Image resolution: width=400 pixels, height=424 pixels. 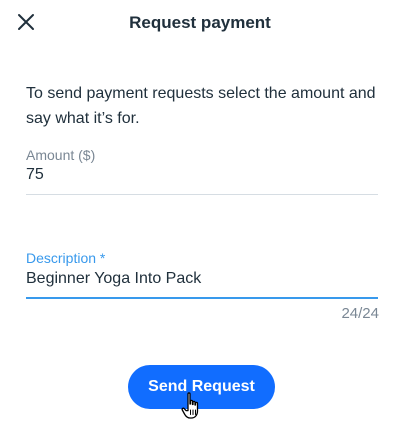 What do you see at coordinates (360, 313) in the screenshot?
I see `character-counter: 24/24` at bounding box center [360, 313].